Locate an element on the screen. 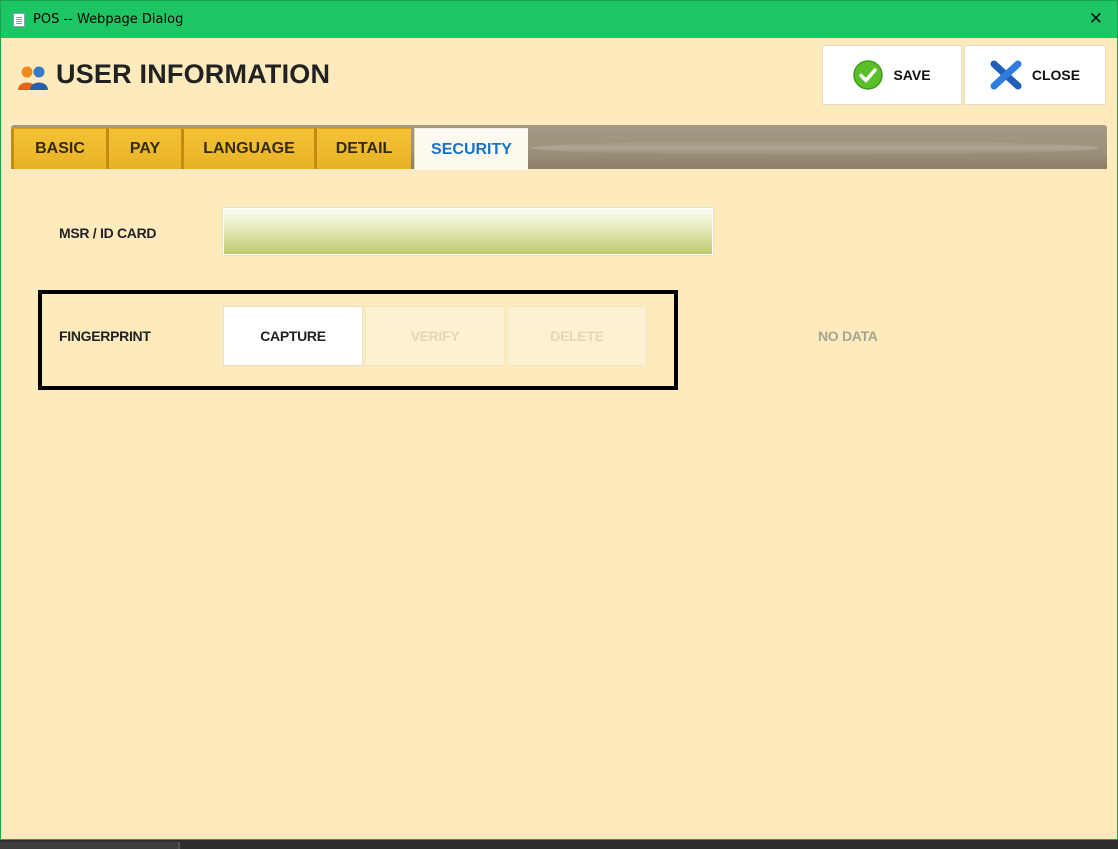 This screenshot has width=1118, height=849. title-bar: POS -- Webpage Dialog ✕ is located at coordinates (559, 19).